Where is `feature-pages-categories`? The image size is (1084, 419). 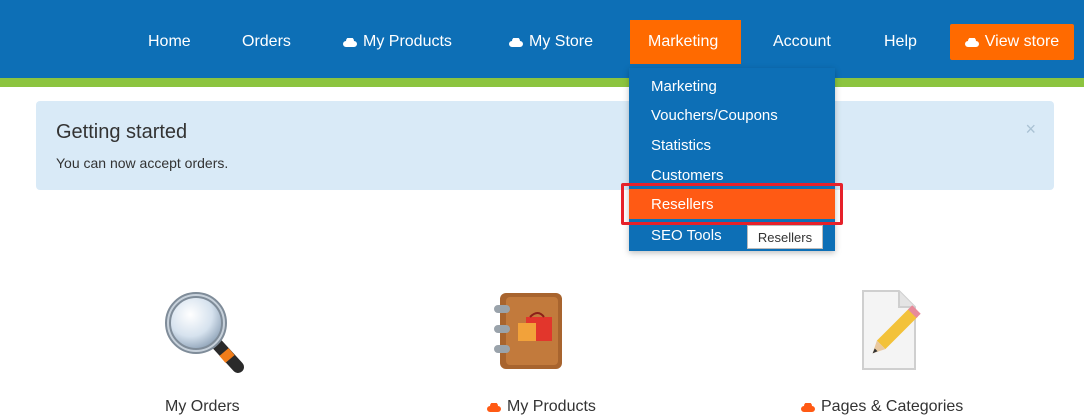 feature-pages-categories is located at coordinates (886, 330).